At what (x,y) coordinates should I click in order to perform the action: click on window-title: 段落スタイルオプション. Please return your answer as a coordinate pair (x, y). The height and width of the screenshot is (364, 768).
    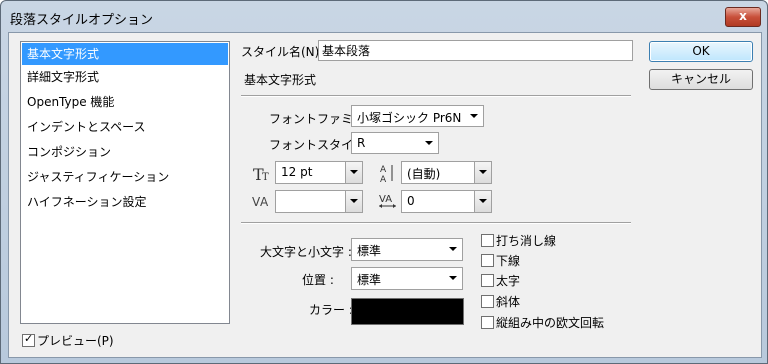
    Looking at the image, I should click on (82, 20).